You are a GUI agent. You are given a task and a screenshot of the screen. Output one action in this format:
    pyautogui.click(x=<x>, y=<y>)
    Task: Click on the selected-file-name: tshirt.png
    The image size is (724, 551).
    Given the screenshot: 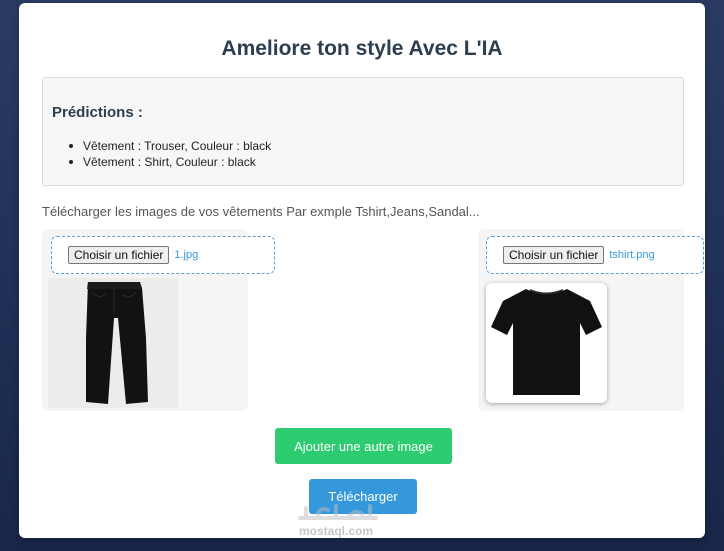 What is the action you would take?
    pyautogui.click(x=632, y=255)
    